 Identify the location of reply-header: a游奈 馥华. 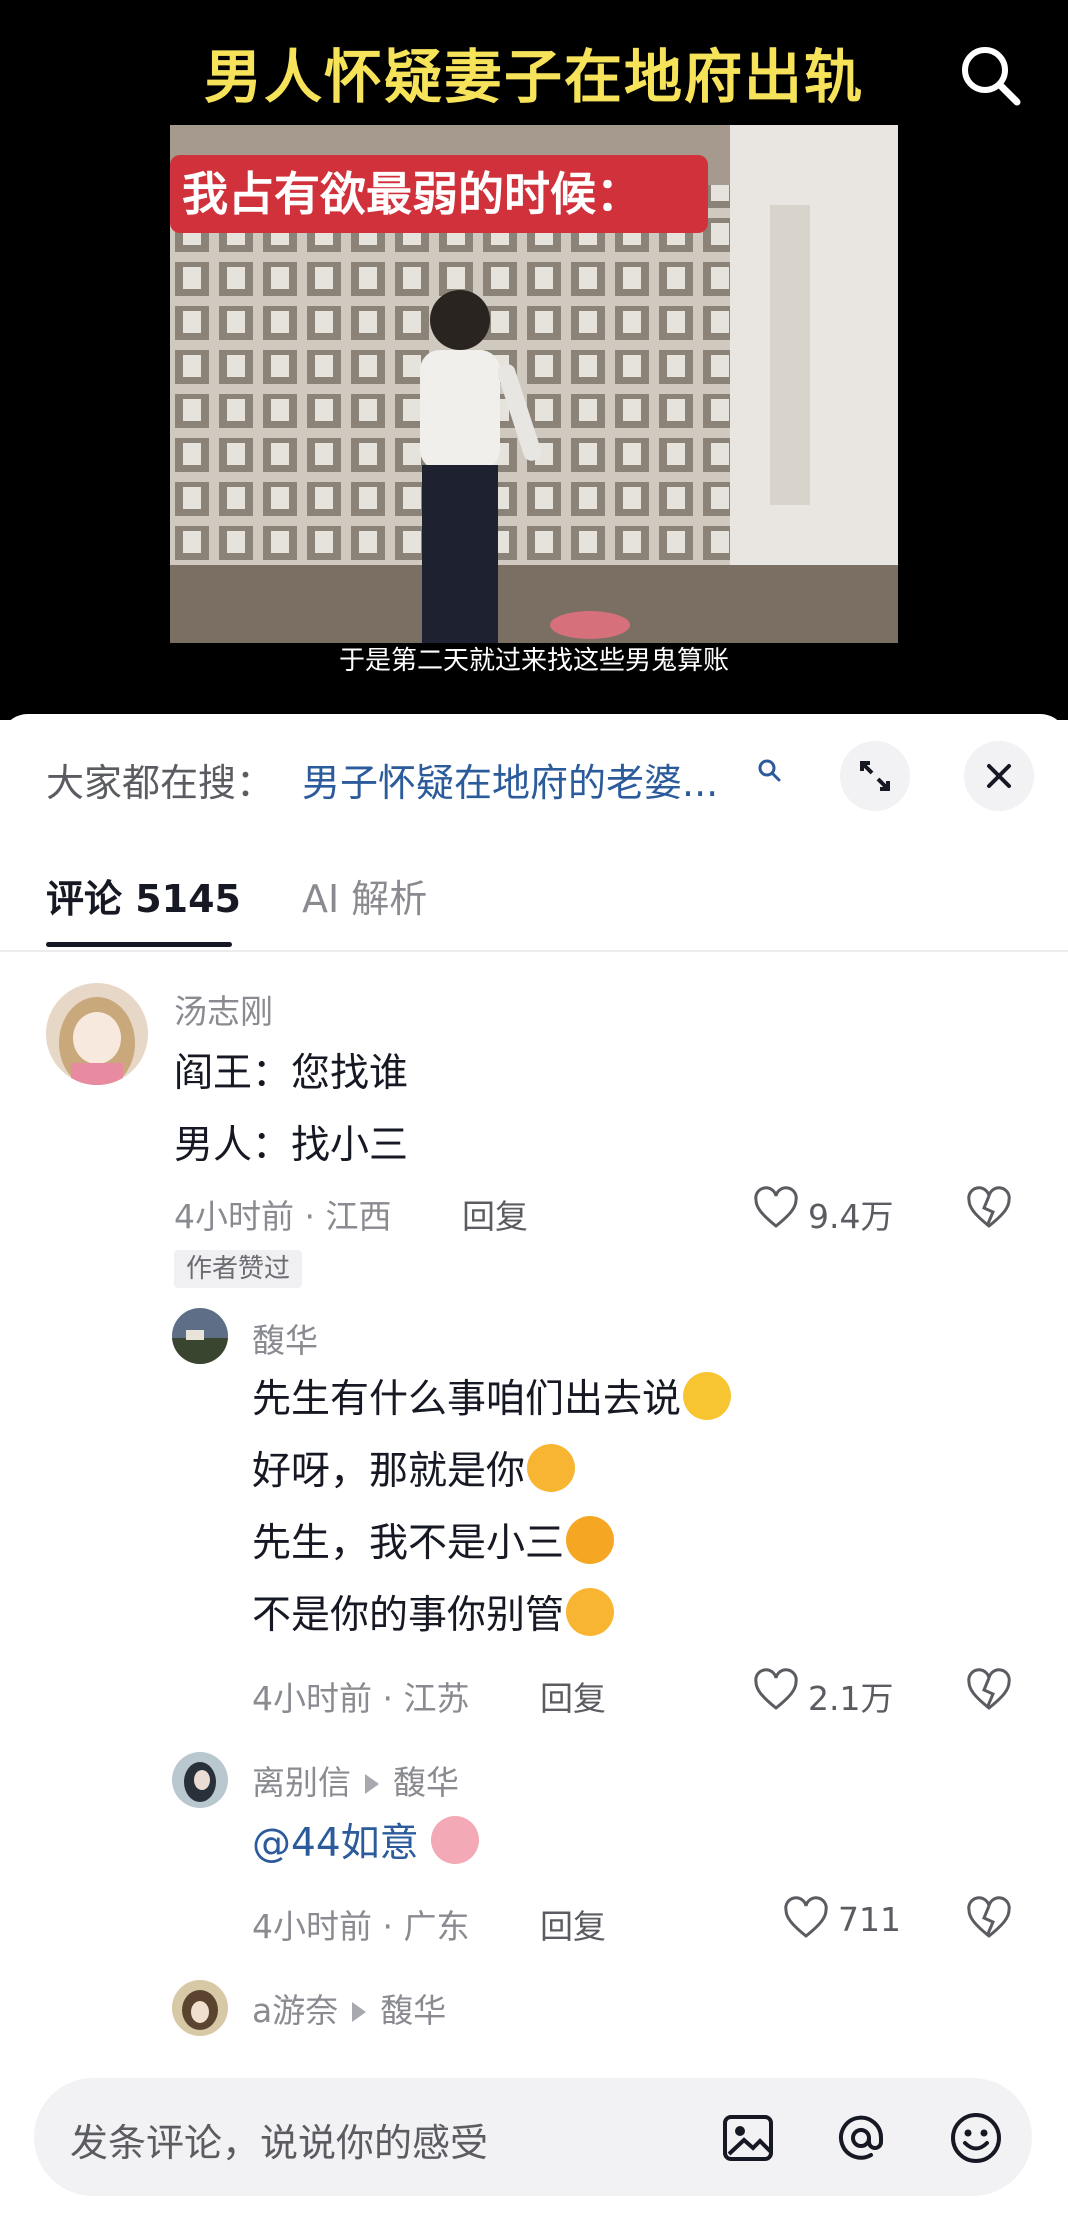
(349, 2008).